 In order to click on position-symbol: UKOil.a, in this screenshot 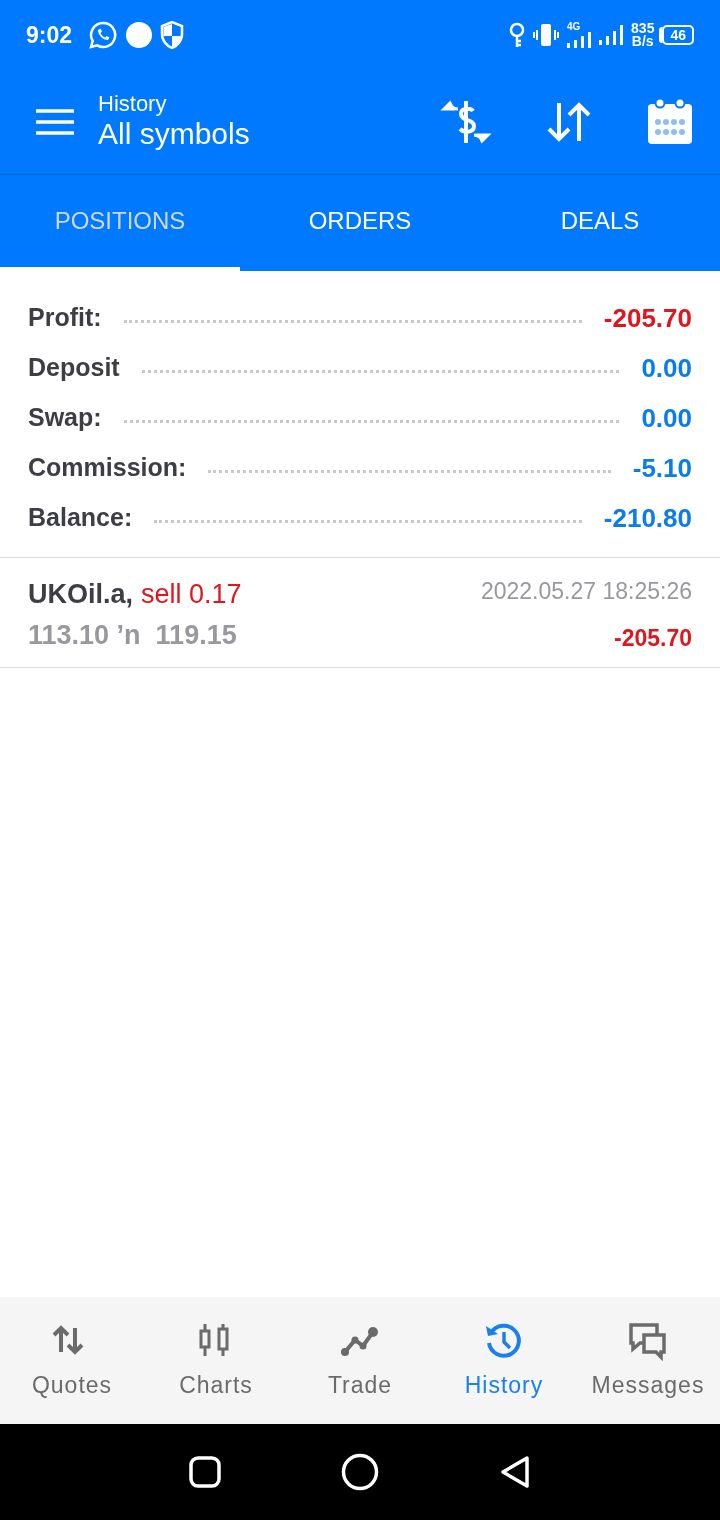, I will do `click(81, 594)`.